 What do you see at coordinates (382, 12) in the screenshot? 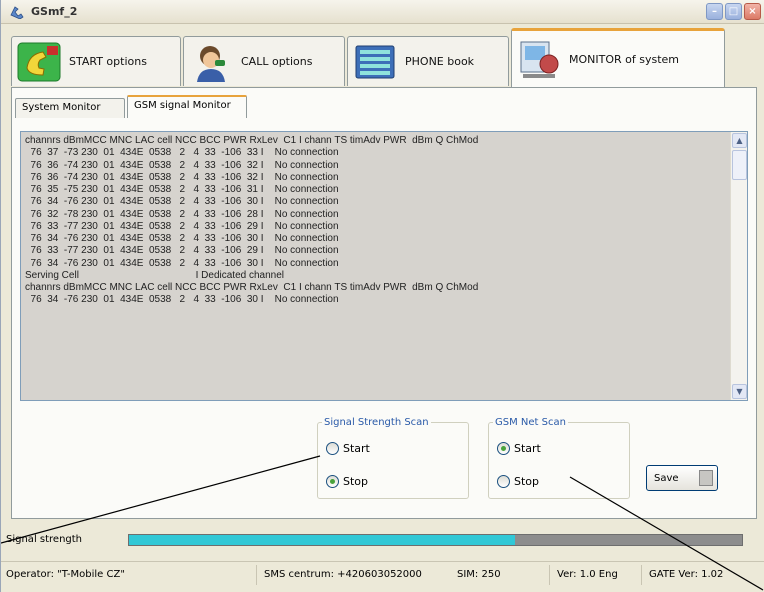
I see `title-bar: GSmf_2 – □ ×` at bounding box center [382, 12].